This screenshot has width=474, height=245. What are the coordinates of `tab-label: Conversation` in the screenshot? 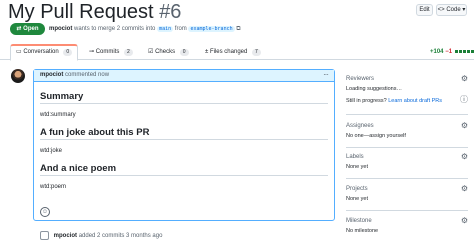 It's located at (41, 52).